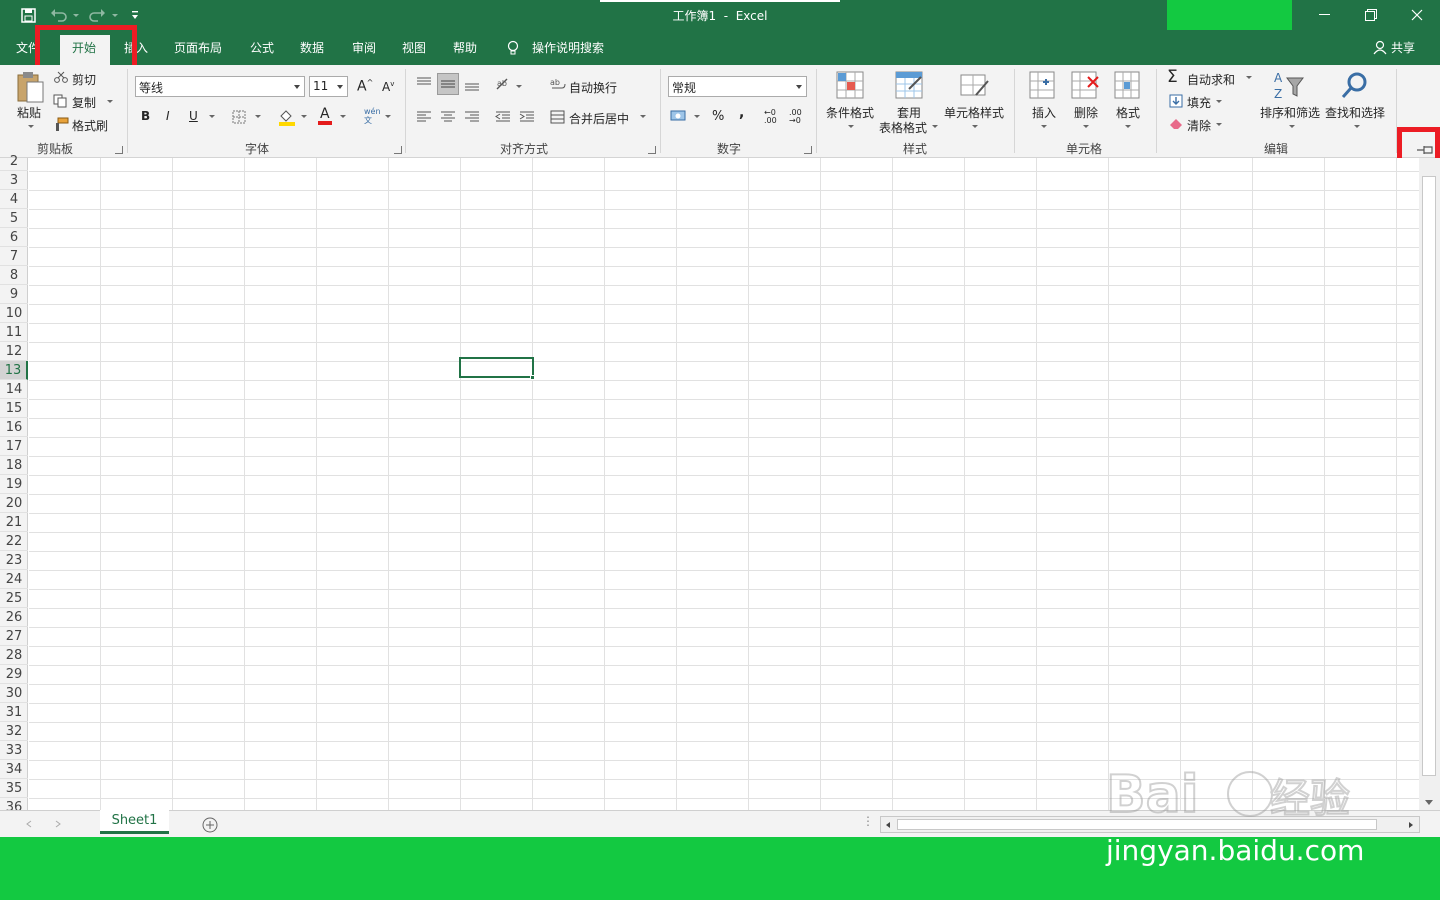 Image resolution: width=1440 pixels, height=900 pixels. Describe the element at coordinates (557, 117) in the screenshot. I see `merge-center-icon` at that location.